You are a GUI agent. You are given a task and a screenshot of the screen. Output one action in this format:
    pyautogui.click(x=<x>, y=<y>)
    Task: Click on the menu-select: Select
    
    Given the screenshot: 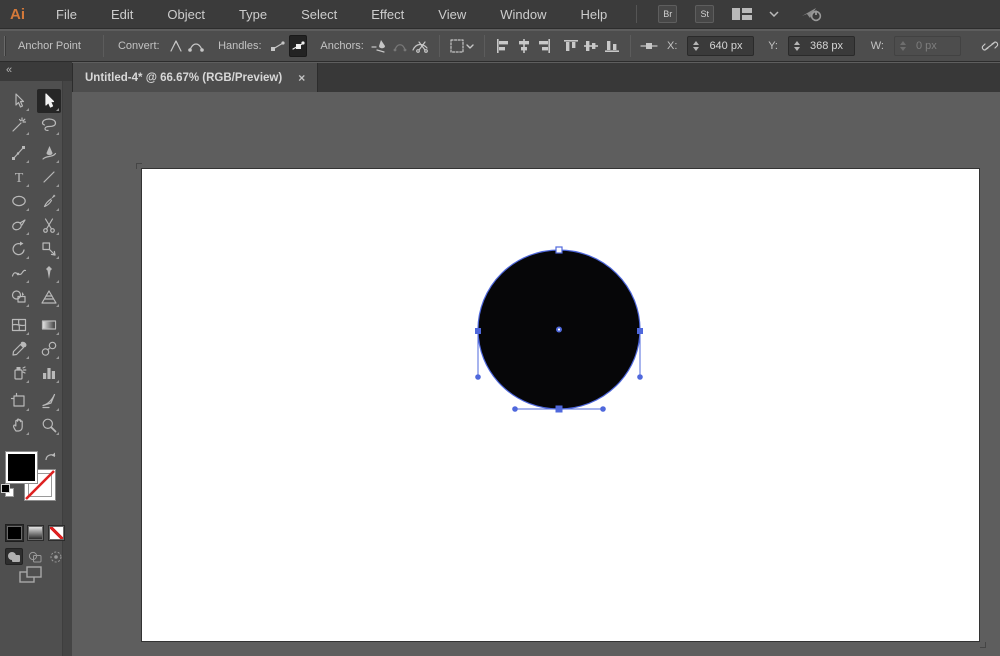 What is the action you would take?
    pyautogui.click(x=319, y=14)
    